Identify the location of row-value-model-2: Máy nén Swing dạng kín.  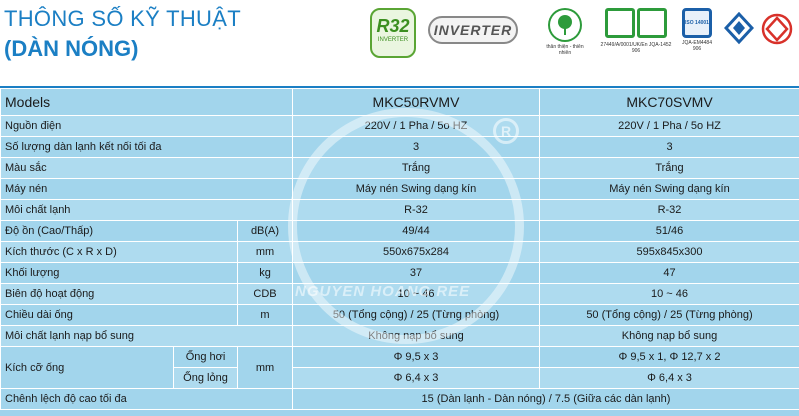
(669, 189).